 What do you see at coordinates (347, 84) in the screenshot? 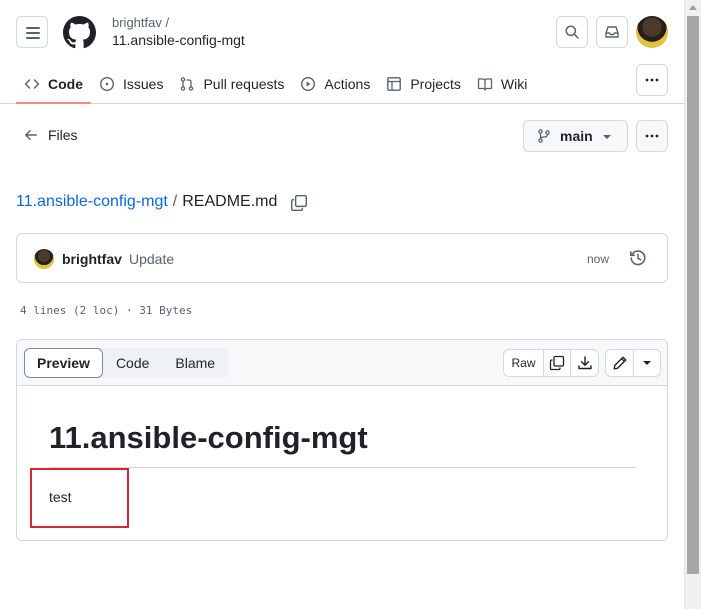
I see `tab-actions-label: Actions` at bounding box center [347, 84].